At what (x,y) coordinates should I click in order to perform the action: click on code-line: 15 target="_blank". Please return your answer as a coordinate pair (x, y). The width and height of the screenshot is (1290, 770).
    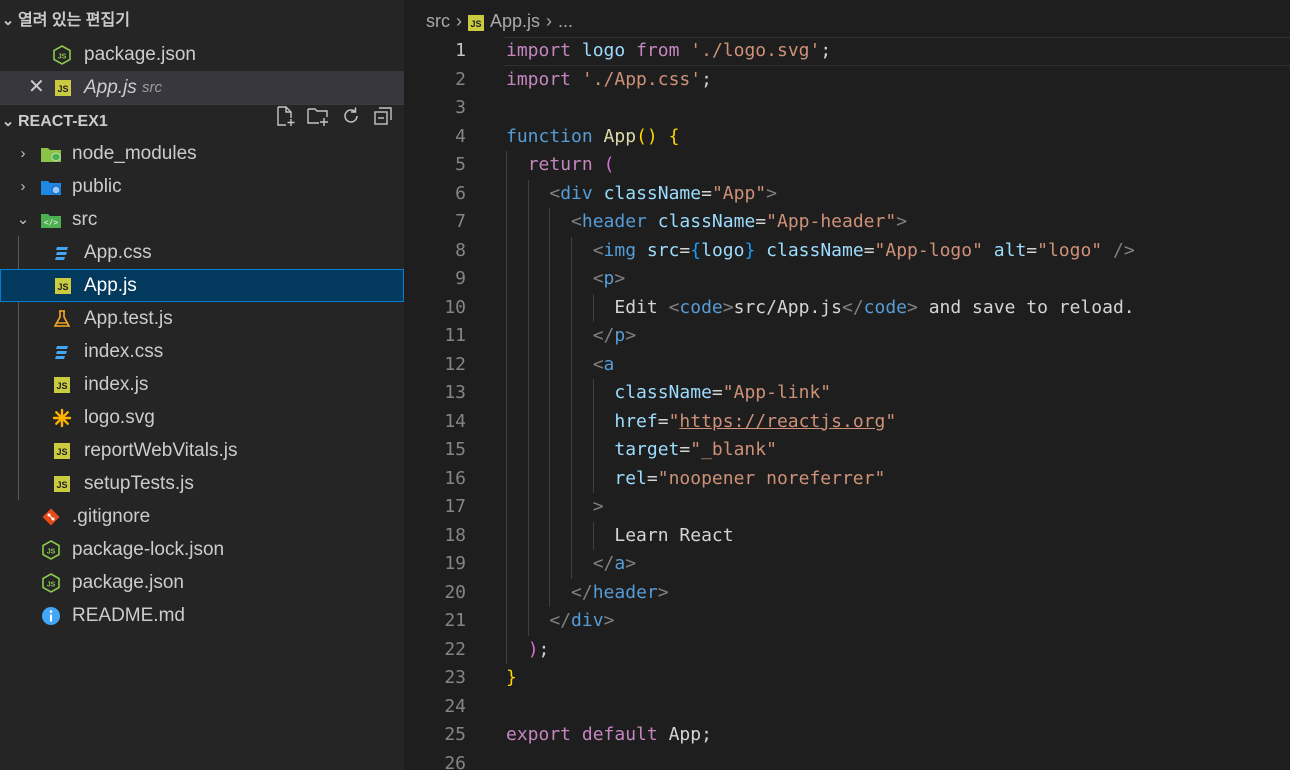
    Looking at the image, I should click on (847, 450).